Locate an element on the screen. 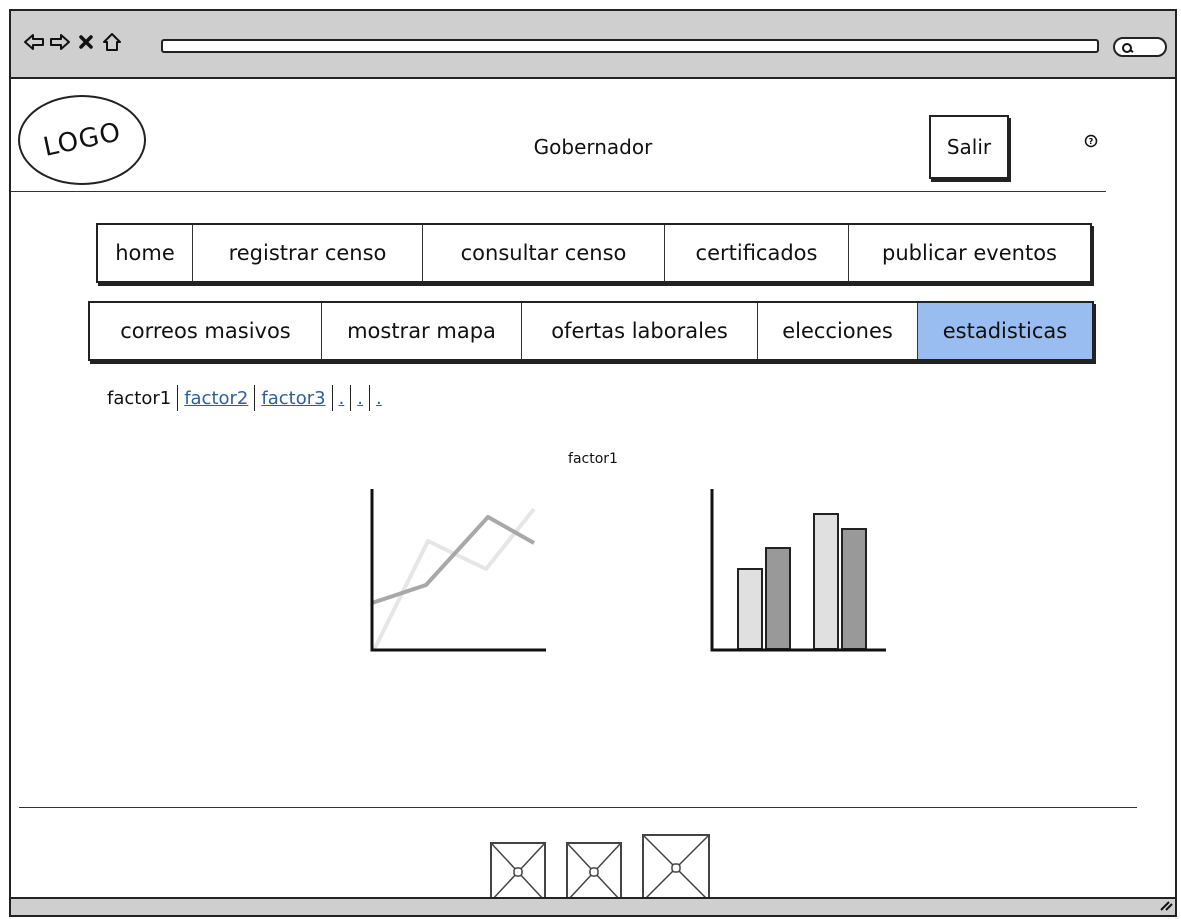 The height and width of the screenshot is (919, 1181). browser-toolbar is located at coordinates (593, 45).